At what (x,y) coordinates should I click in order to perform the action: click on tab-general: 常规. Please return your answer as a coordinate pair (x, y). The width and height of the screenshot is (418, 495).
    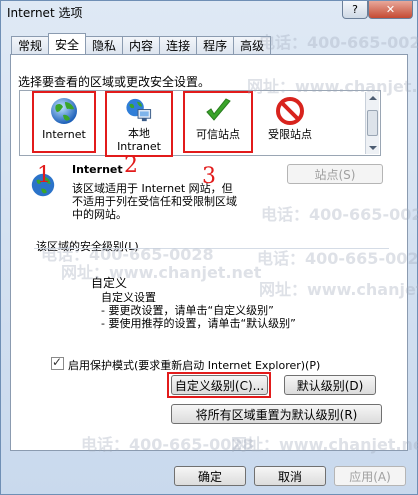
    Looking at the image, I should click on (30, 45).